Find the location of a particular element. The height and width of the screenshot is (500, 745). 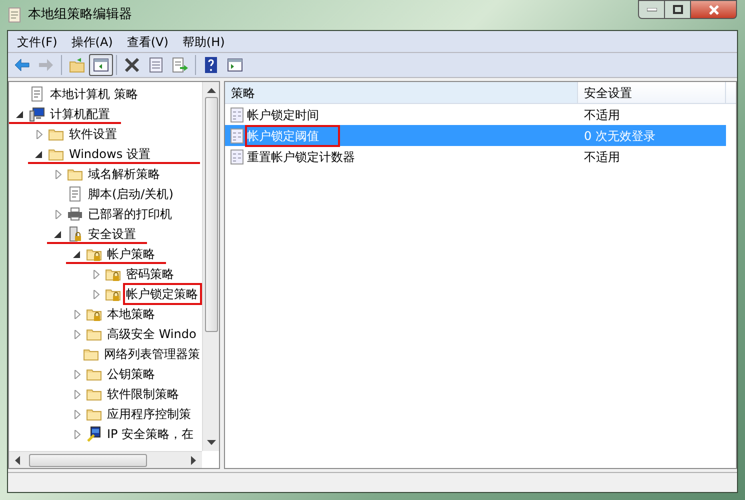

tree-item: 计算机配置 is located at coordinates (80, 114).